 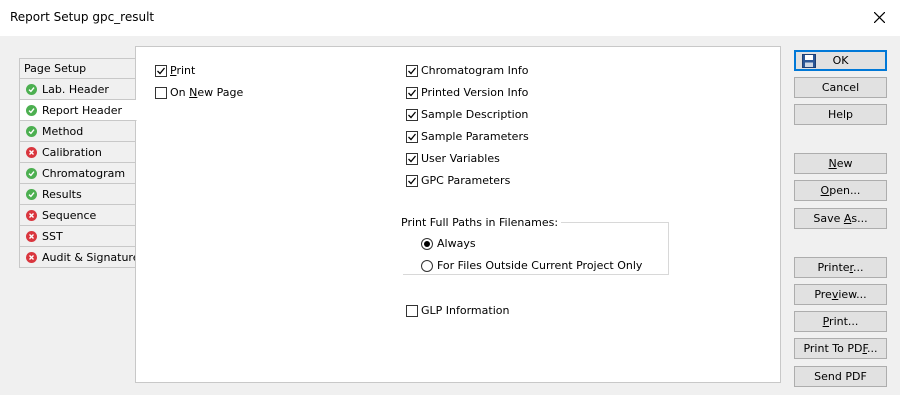 I want to click on radio-label: For Files Outside Current Project Only, so click(x=540, y=265).